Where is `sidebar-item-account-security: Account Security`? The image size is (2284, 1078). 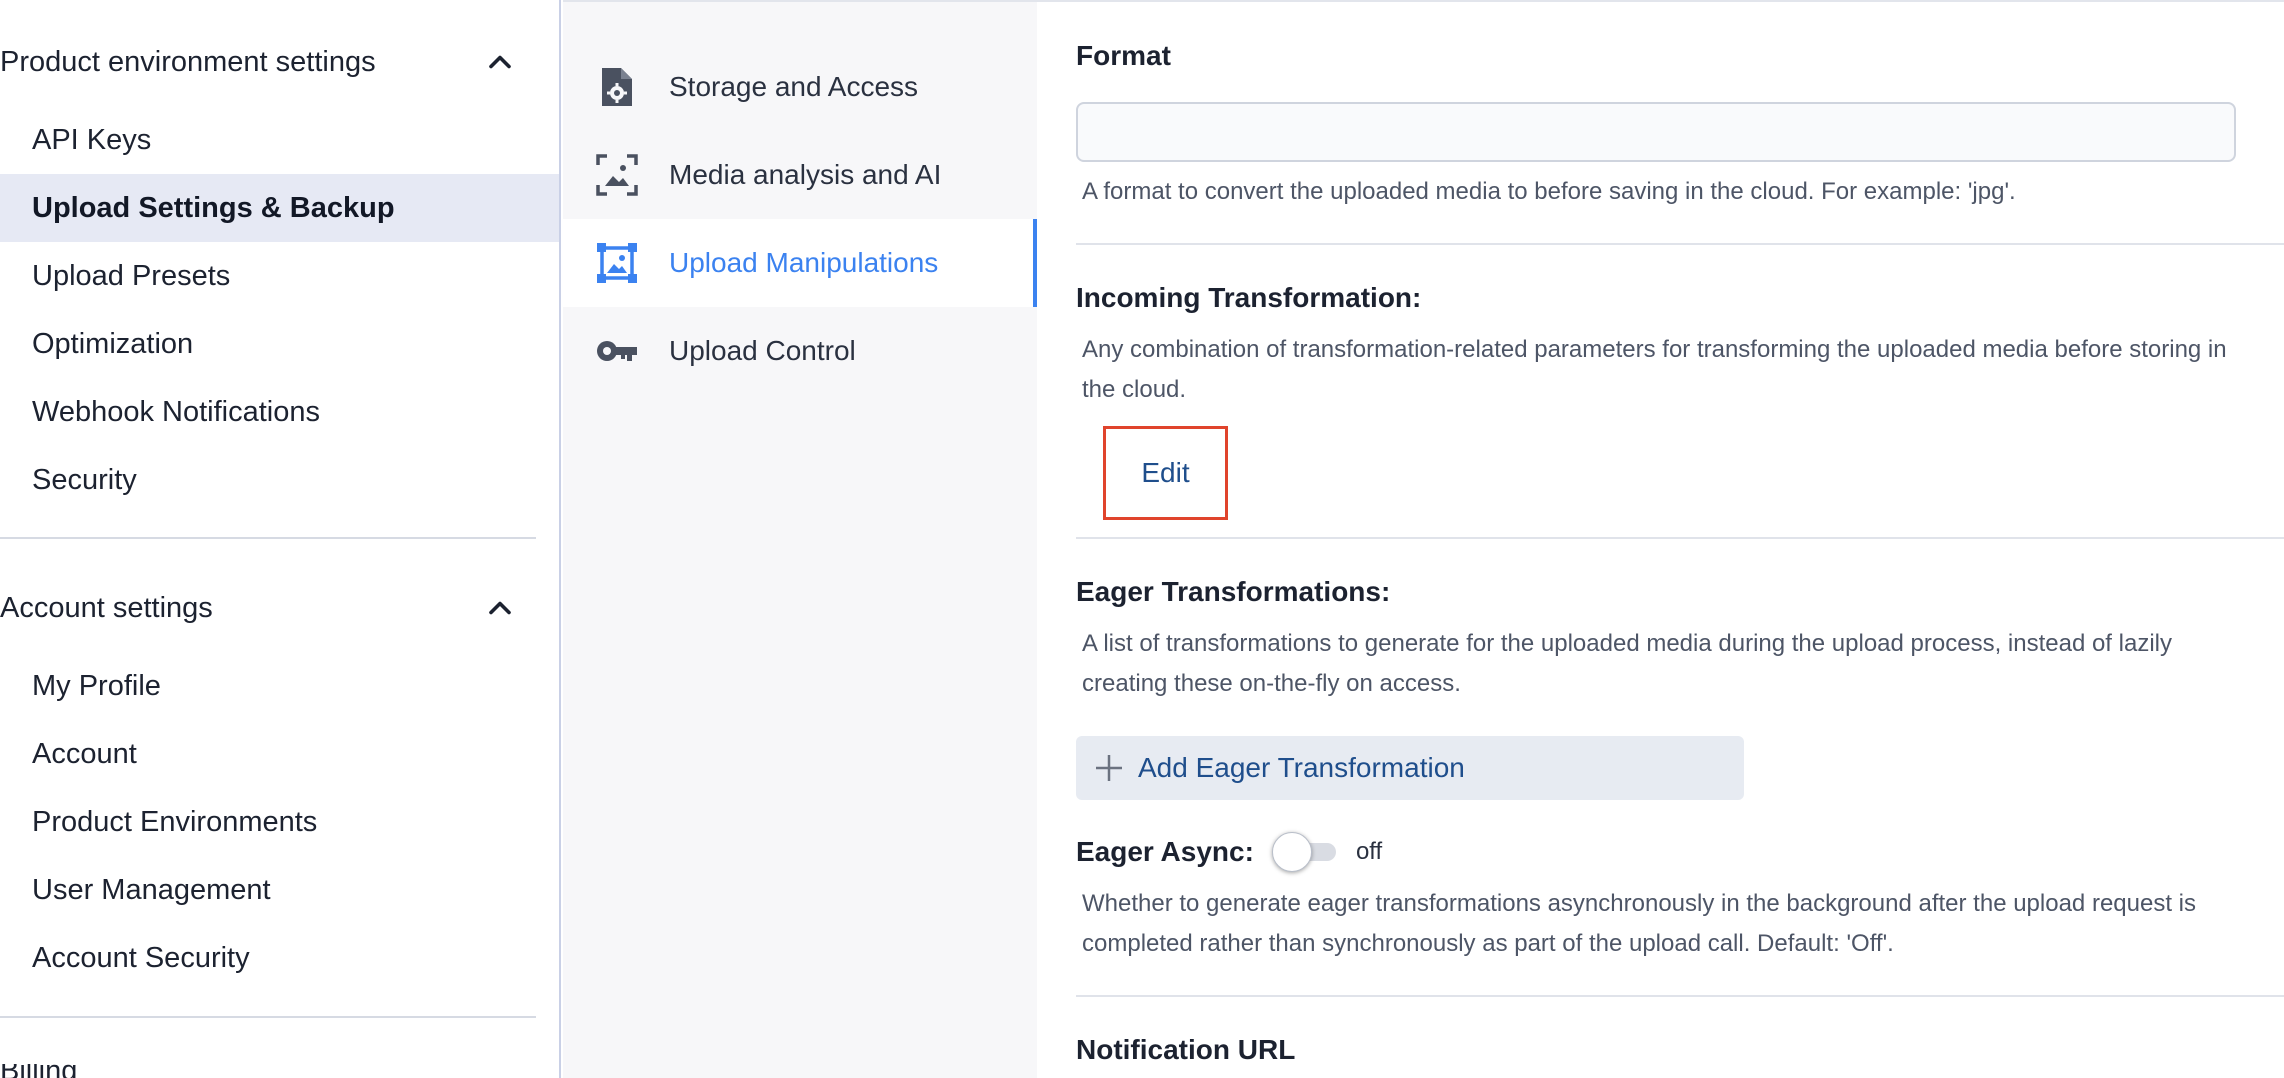 sidebar-item-account-security: Account Security is located at coordinates (279, 958).